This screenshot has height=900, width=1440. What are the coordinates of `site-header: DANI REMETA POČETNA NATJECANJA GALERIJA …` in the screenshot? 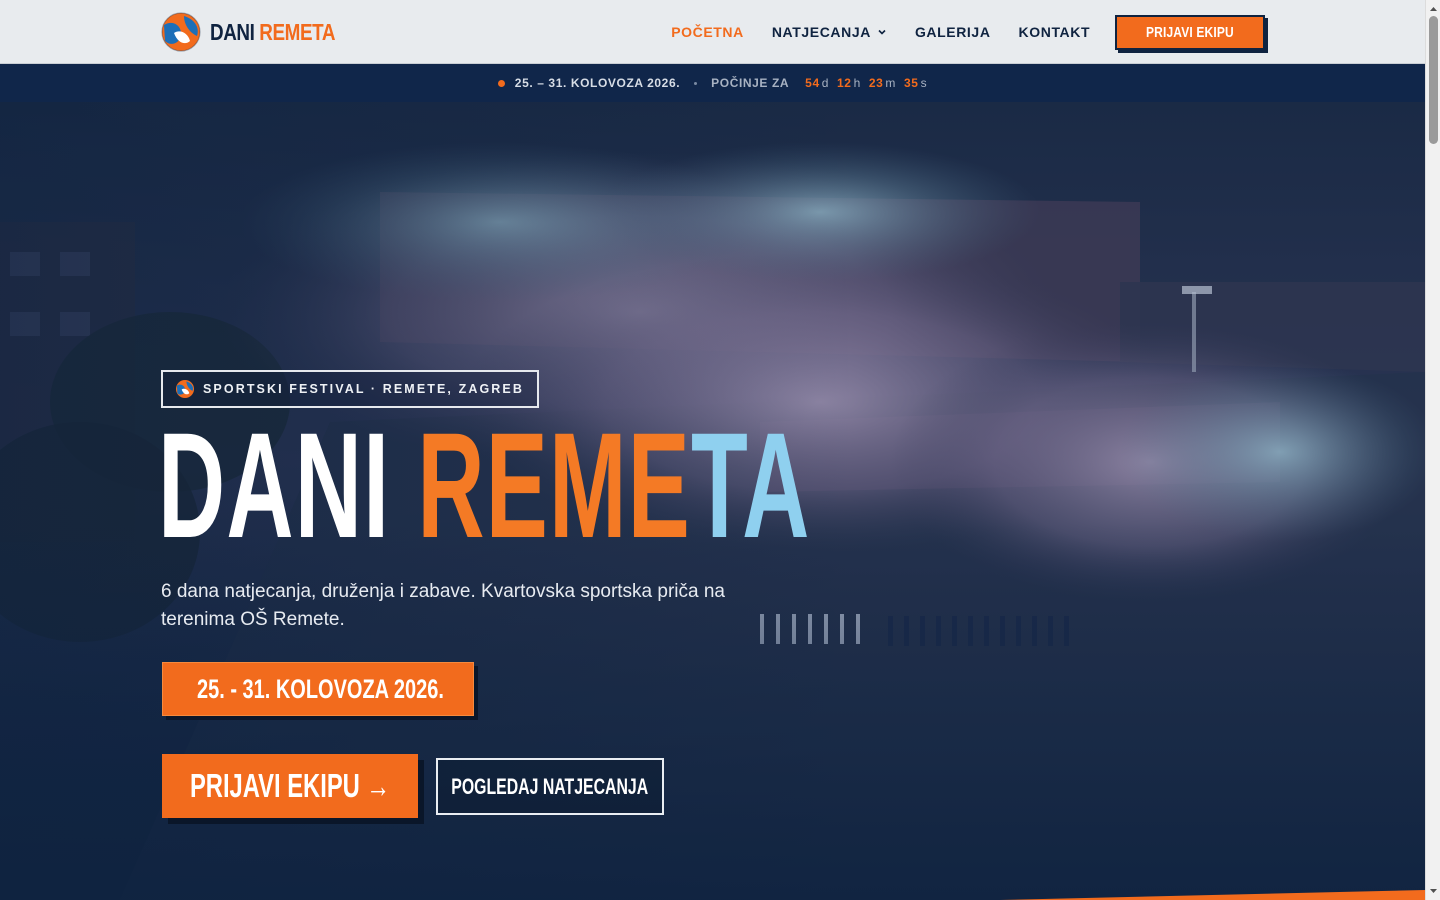 It's located at (712, 32).